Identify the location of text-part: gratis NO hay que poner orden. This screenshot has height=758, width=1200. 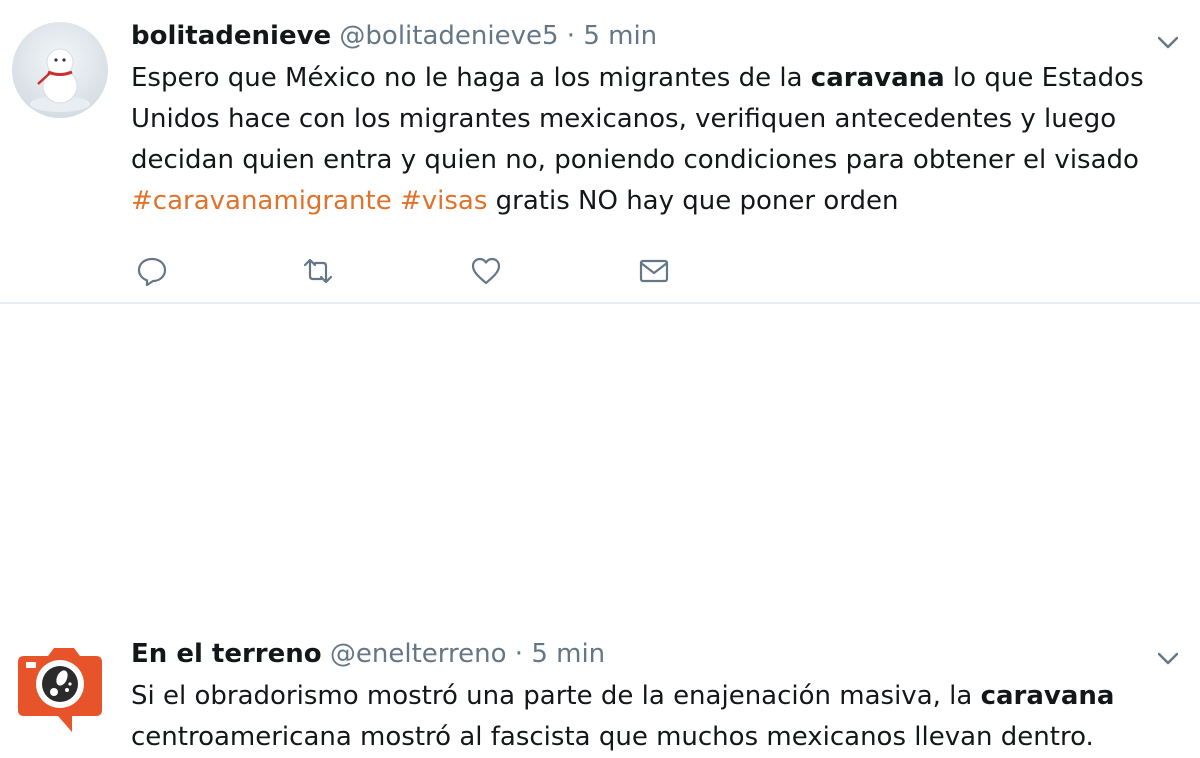
(693, 201).